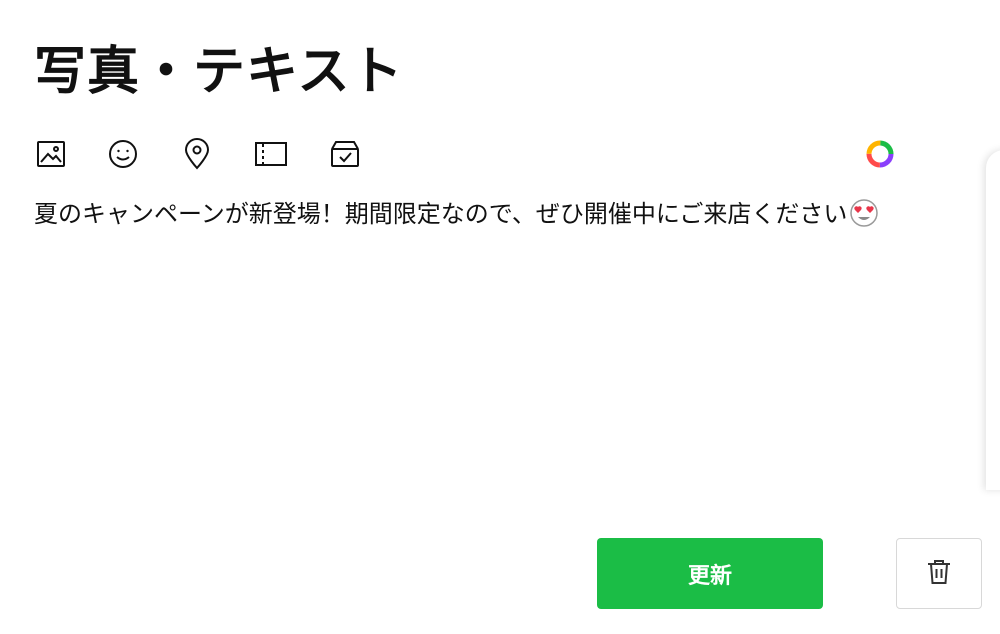 This screenshot has height=634, width=1000. What do you see at coordinates (197, 154) in the screenshot?
I see `location-icon` at bounding box center [197, 154].